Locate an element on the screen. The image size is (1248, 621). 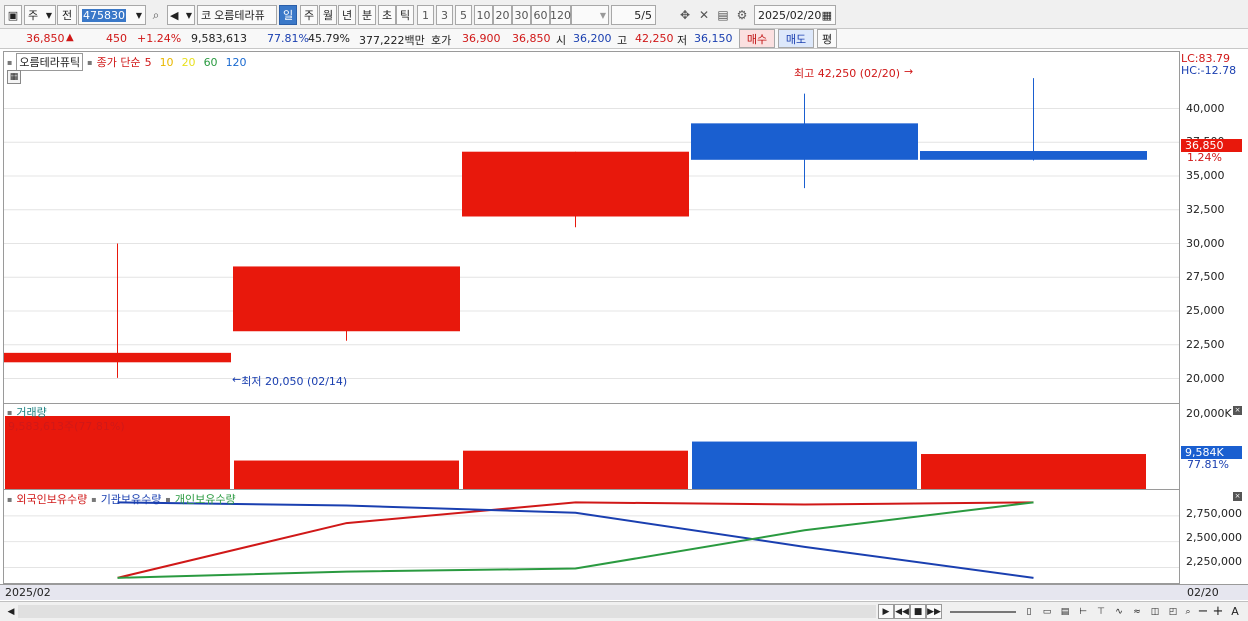
bottom-toolbar: ◀ ▶ ◀◀ ■ ▶▶ ▯ ▭ ▤ ⊢ ⊤ ∿ ≈ ◫ ◰ ⌕ − + A is located at coordinates (624, 611).